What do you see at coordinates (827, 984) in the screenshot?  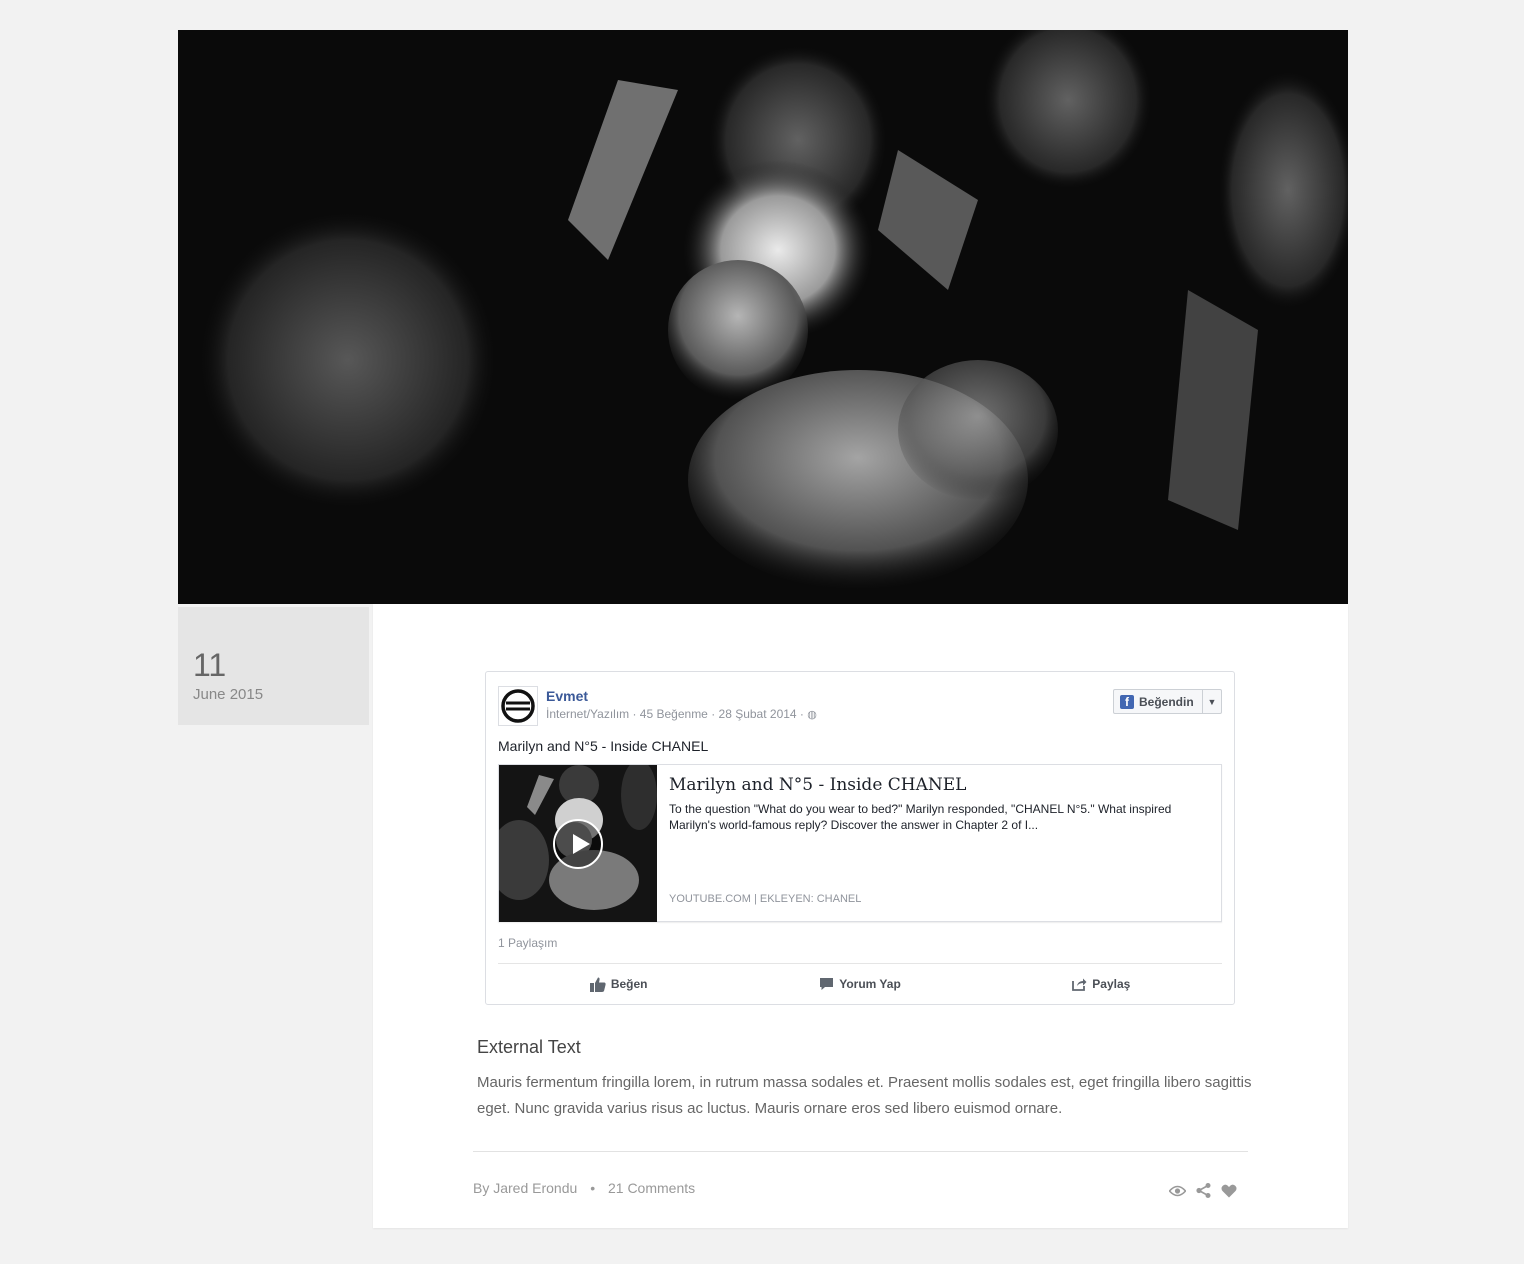 I see `comment-icon` at bounding box center [827, 984].